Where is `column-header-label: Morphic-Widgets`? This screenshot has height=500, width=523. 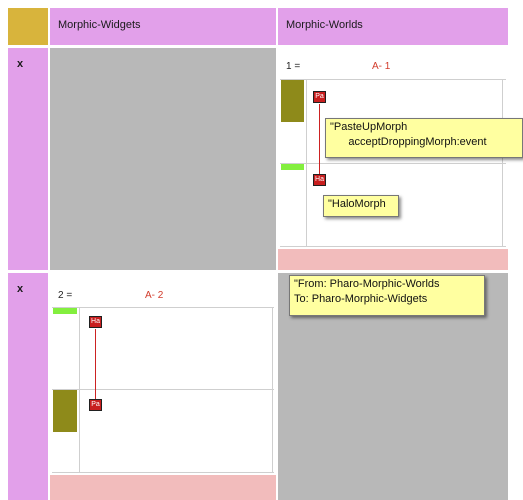
column-header-label: Morphic-Widgets is located at coordinates (99, 25).